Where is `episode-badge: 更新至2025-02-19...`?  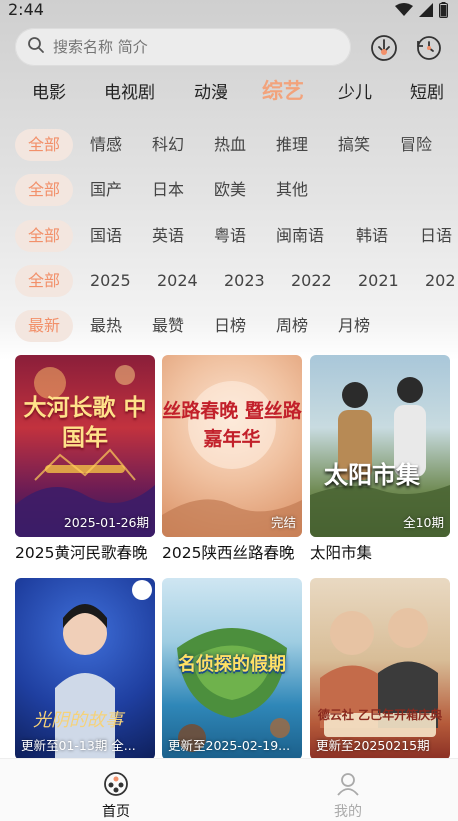
episode-badge: 更新至2025-02-19... is located at coordinates (229, 745).